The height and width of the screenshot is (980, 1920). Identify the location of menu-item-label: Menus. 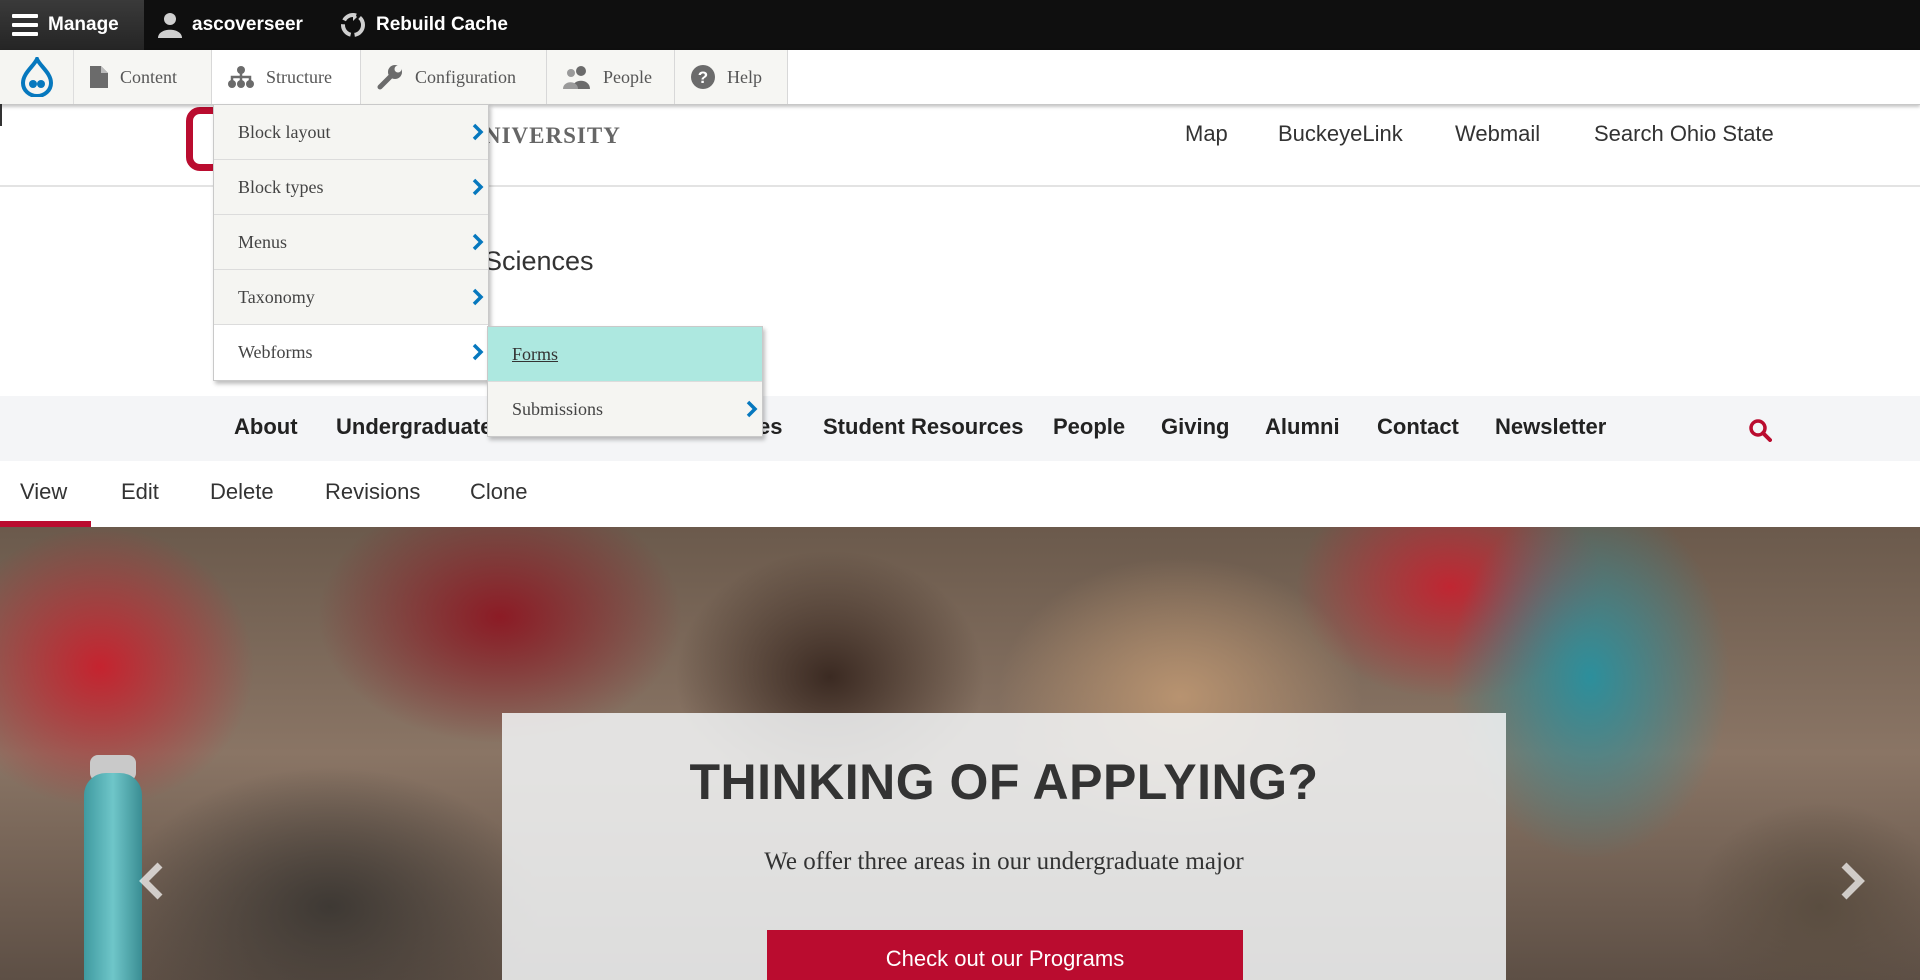
(262, 241).